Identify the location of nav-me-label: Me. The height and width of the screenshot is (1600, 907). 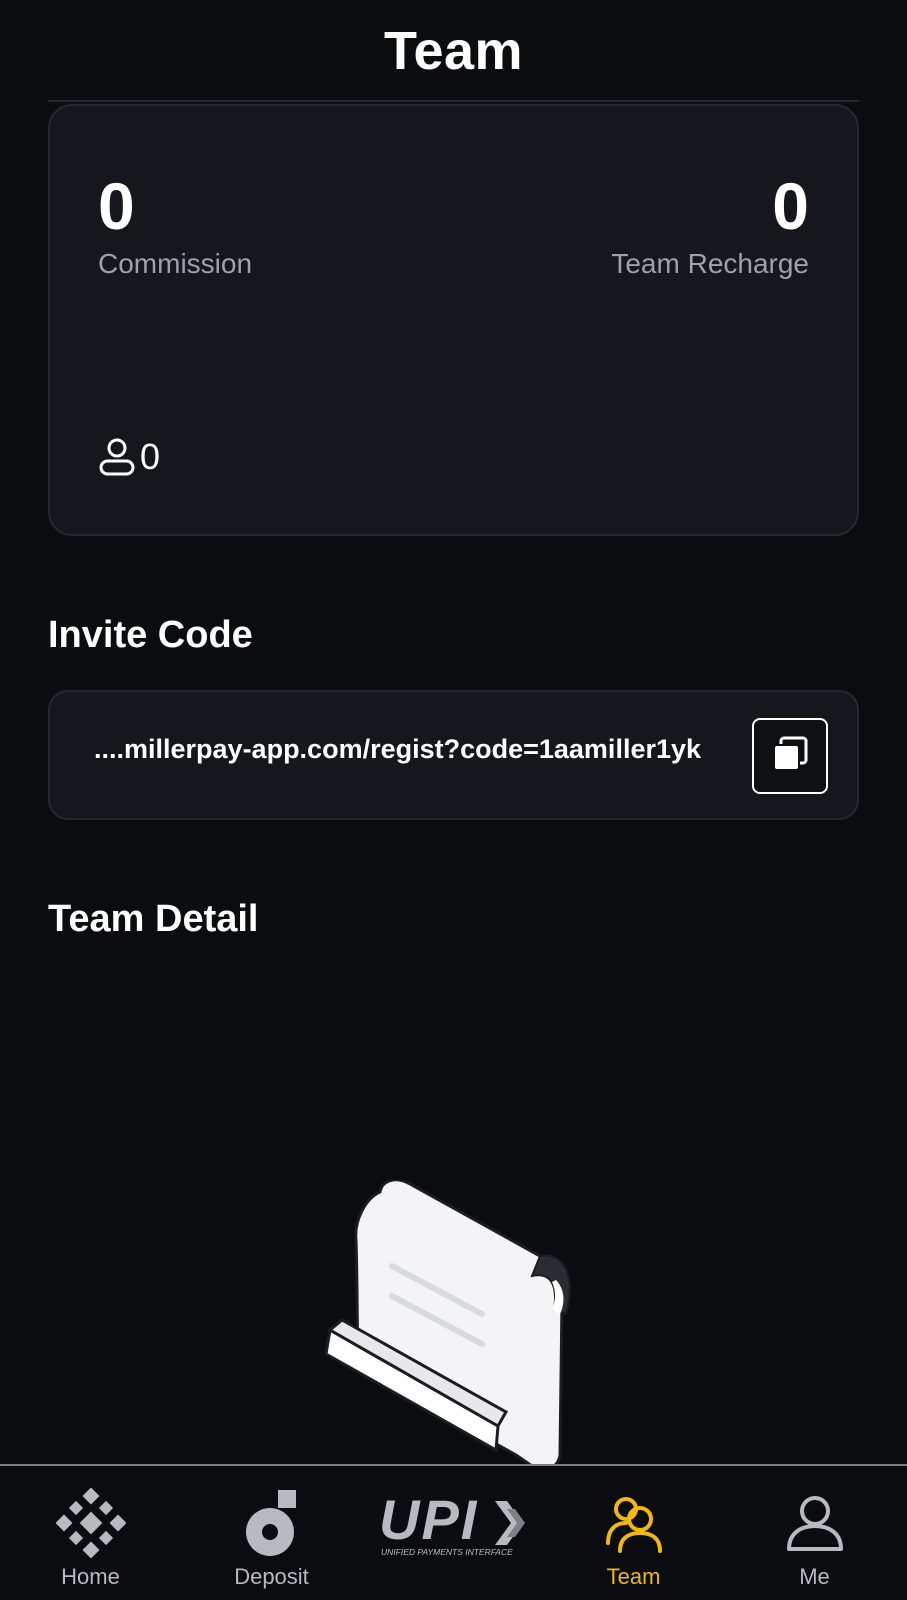
(814, 1576).